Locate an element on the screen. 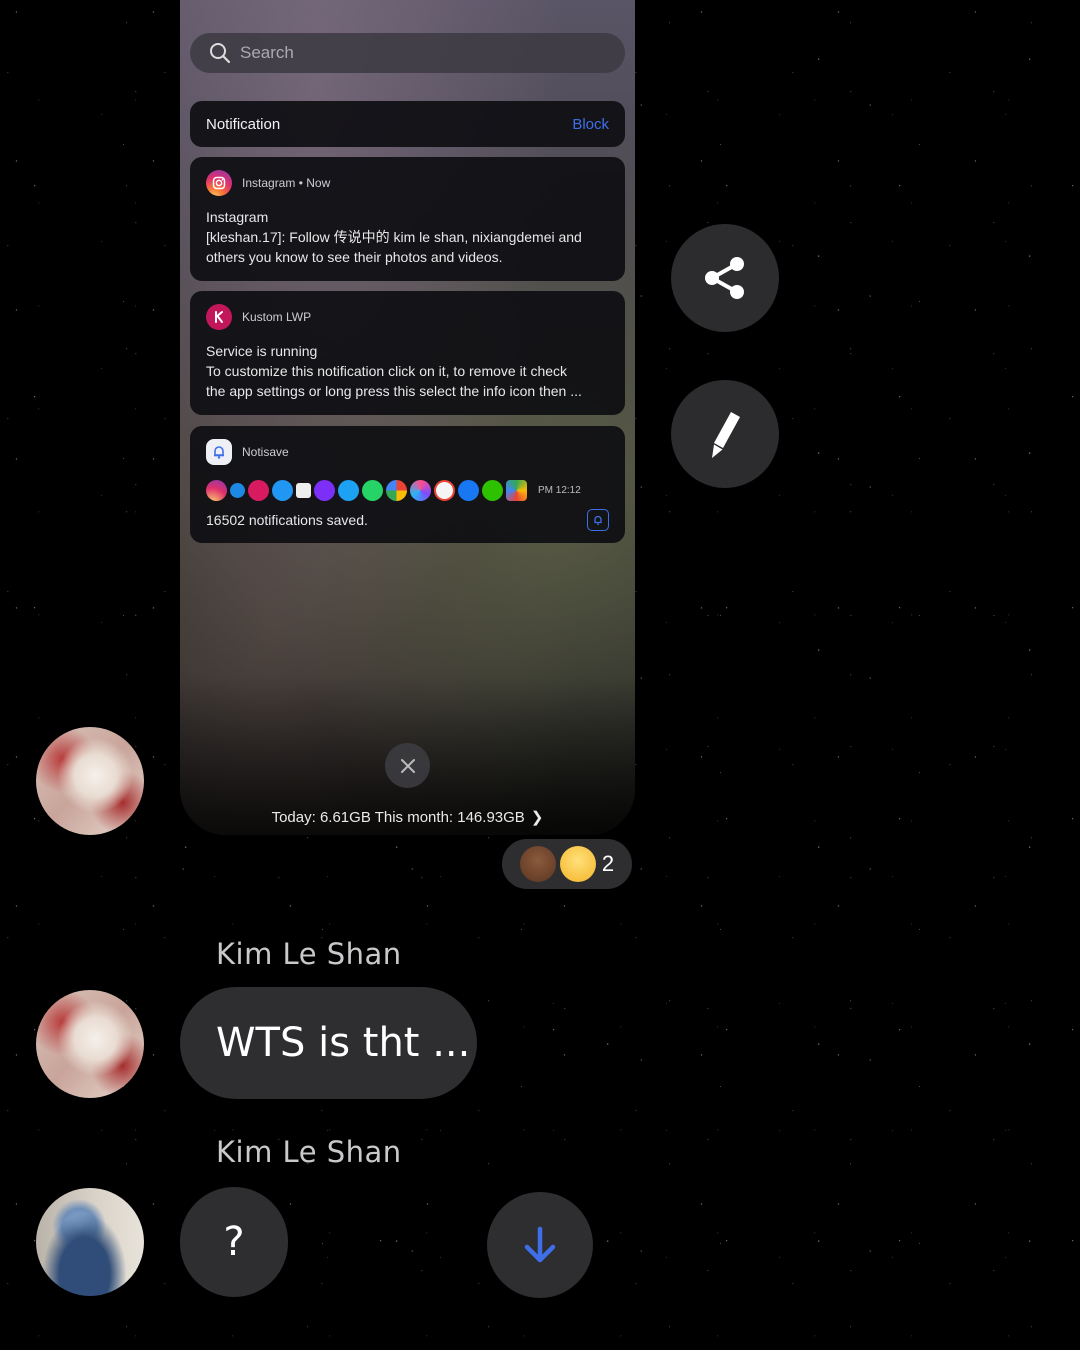 This screenshot has height=1350, width=1080. data-usage-value: Today: 6.61GB This month: 146.93GB is located at coordinates (398, 817).